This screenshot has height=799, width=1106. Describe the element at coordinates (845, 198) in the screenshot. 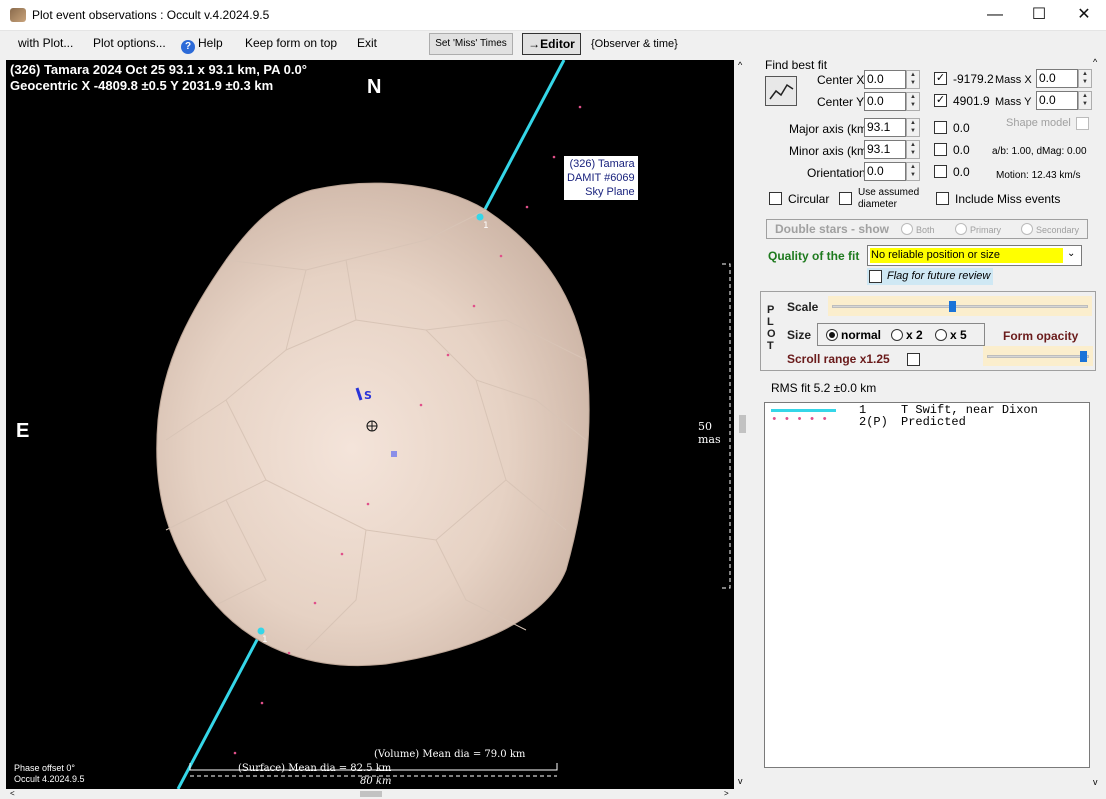

I see `use-assumed-checkbox` at that location.